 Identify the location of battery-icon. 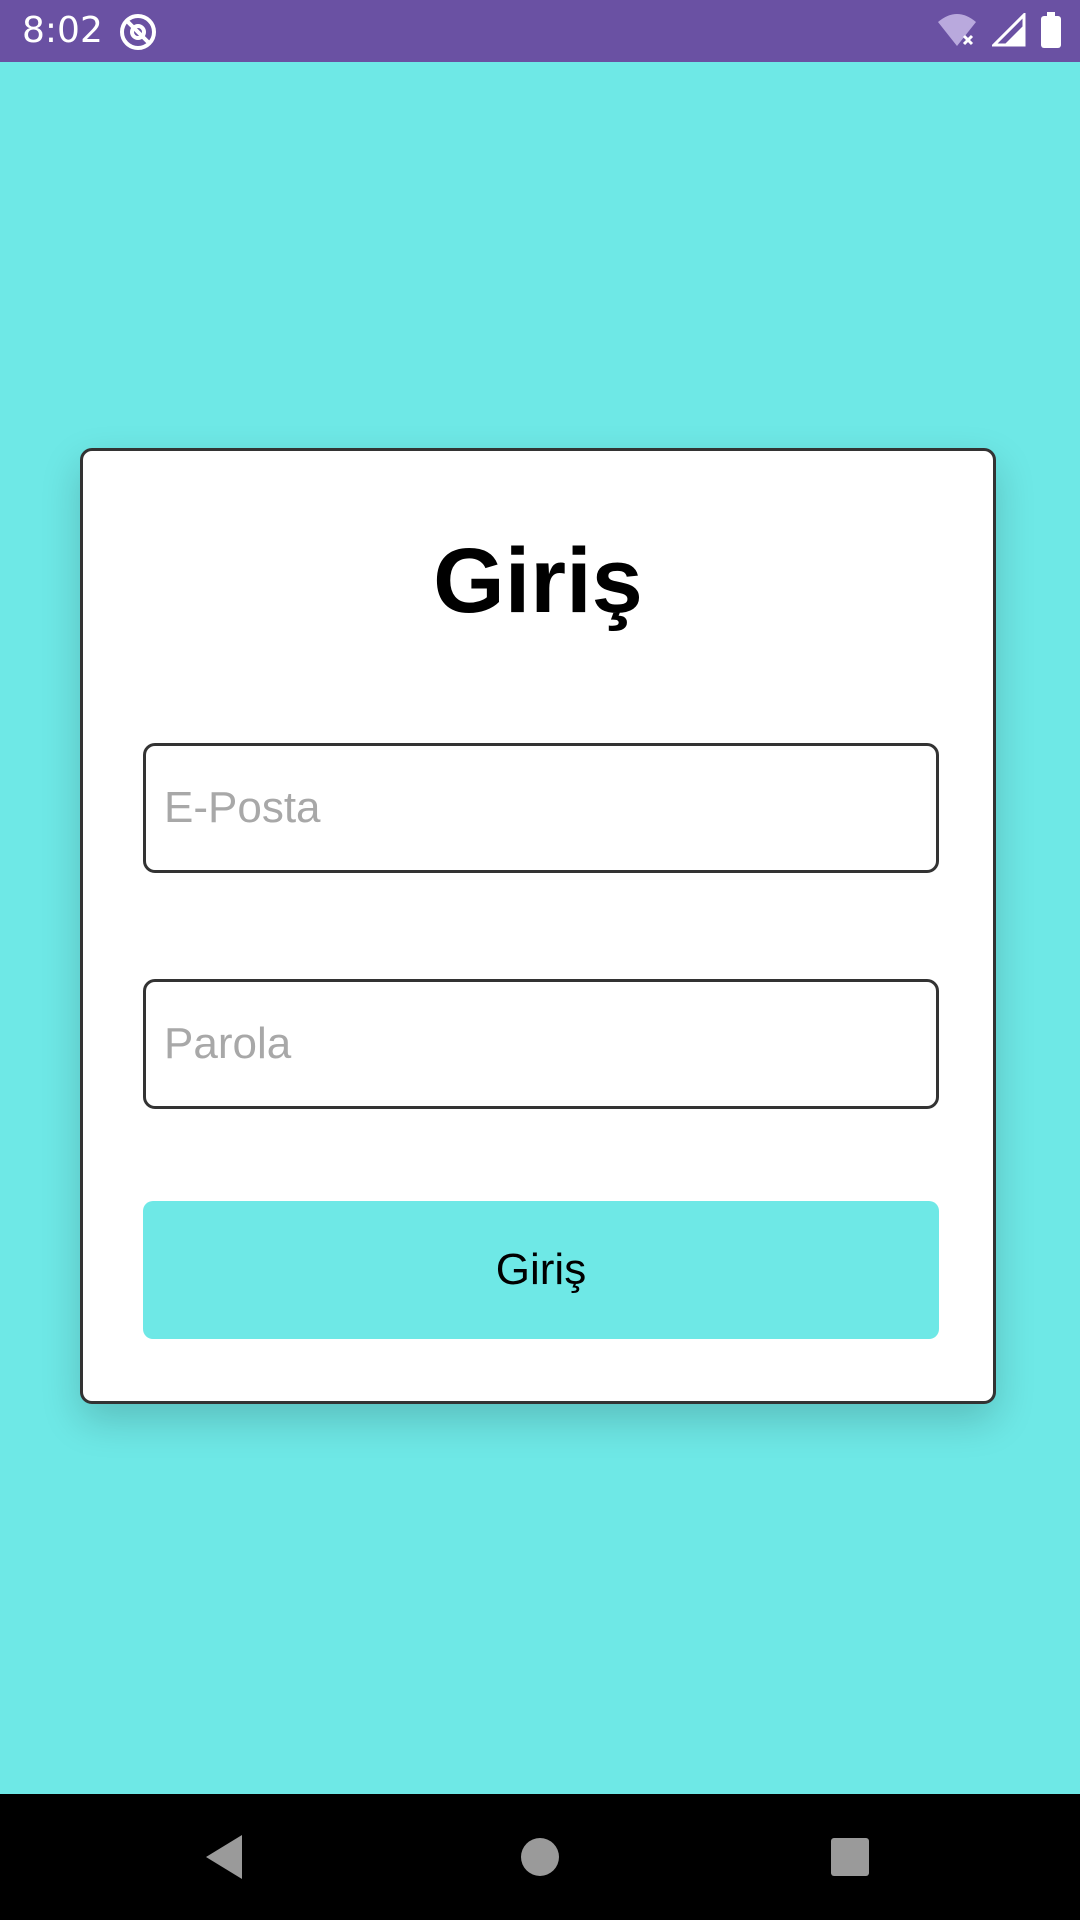
(1051, 32).